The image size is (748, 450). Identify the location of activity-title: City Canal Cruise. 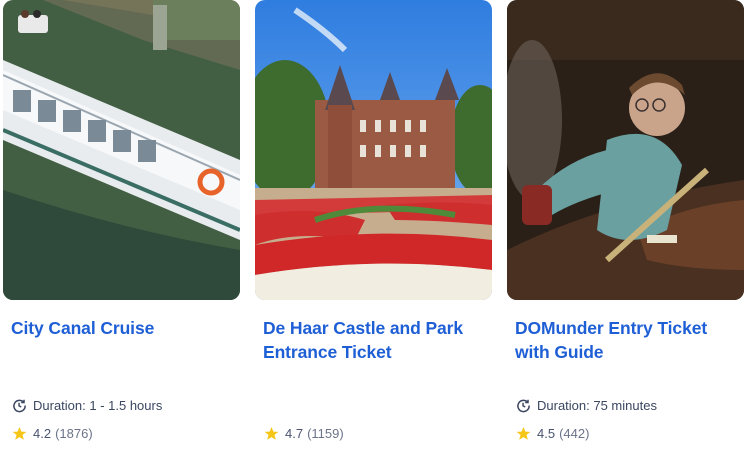
(123, 328).